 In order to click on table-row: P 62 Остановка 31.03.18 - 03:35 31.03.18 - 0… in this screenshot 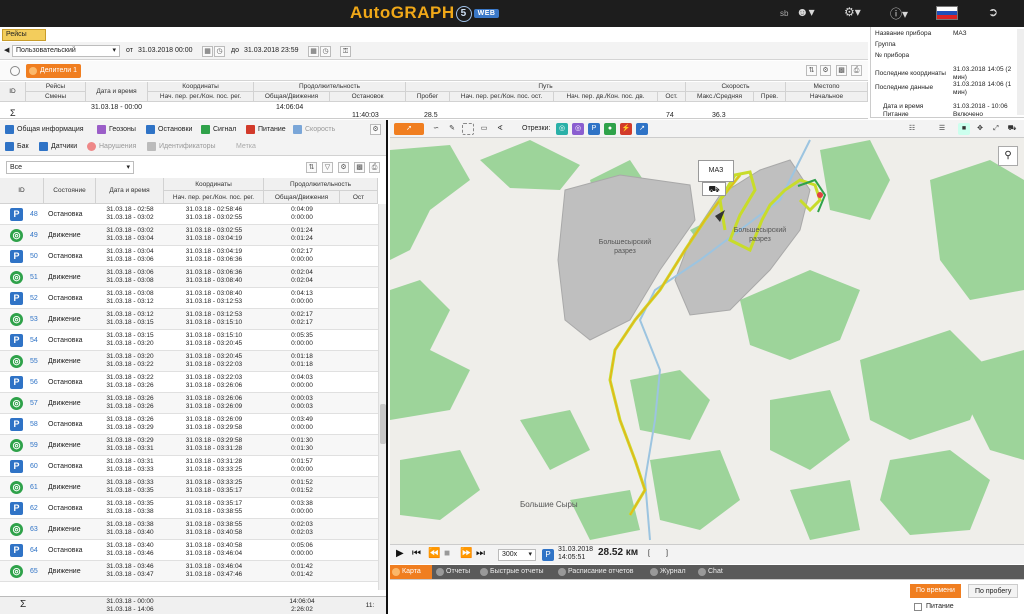, I will do `click(189, 508)`.